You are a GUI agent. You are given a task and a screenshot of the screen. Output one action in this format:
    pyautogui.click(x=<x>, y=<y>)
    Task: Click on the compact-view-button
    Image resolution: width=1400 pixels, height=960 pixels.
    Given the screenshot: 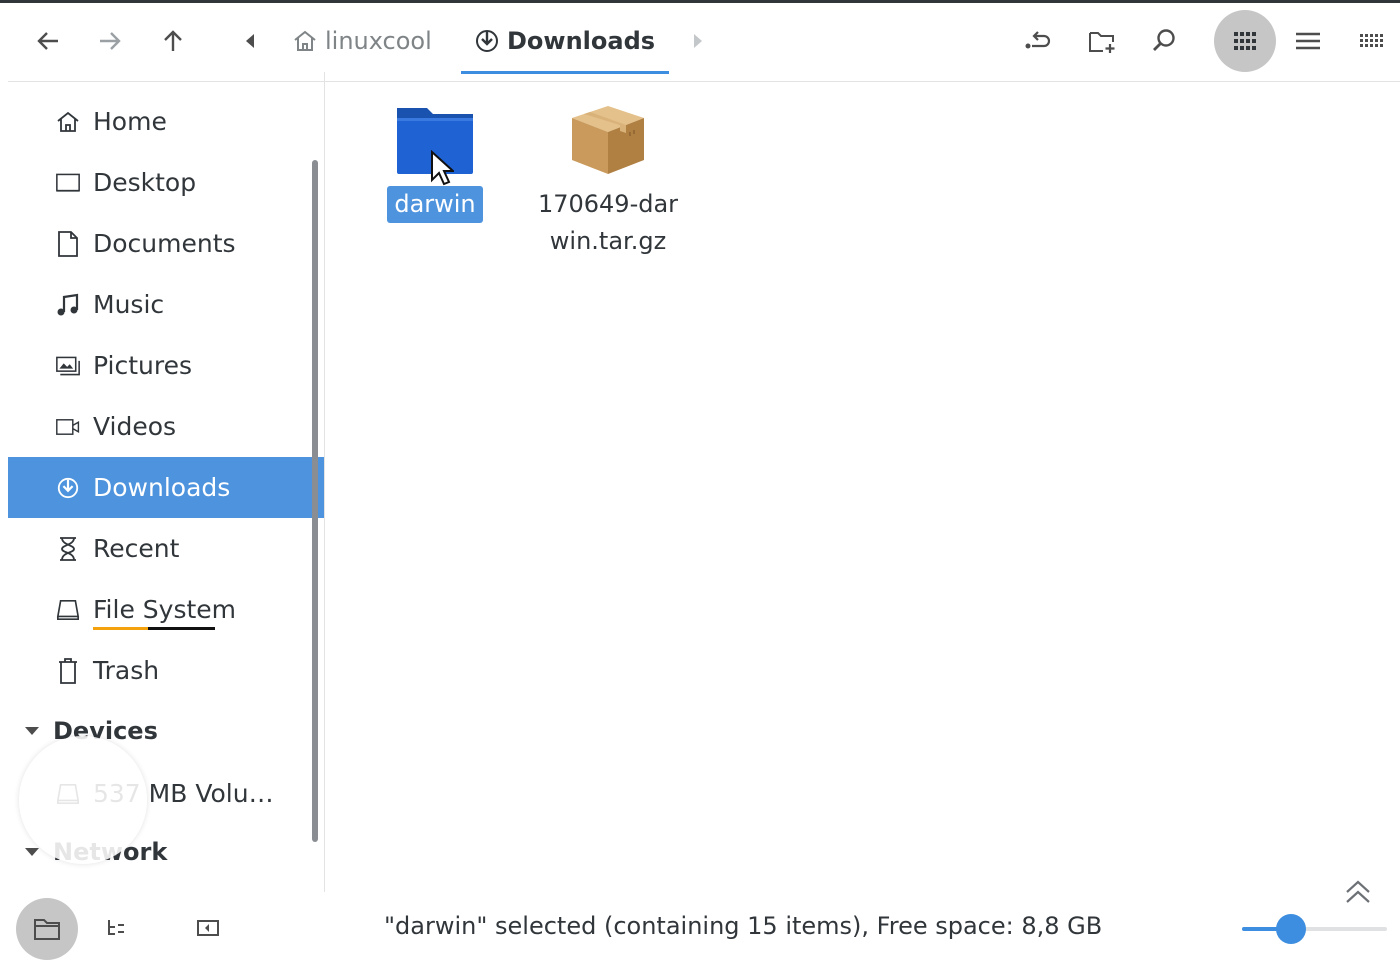 What is the action you would take?
    pyautogui.click(x=1371, y=41)
    